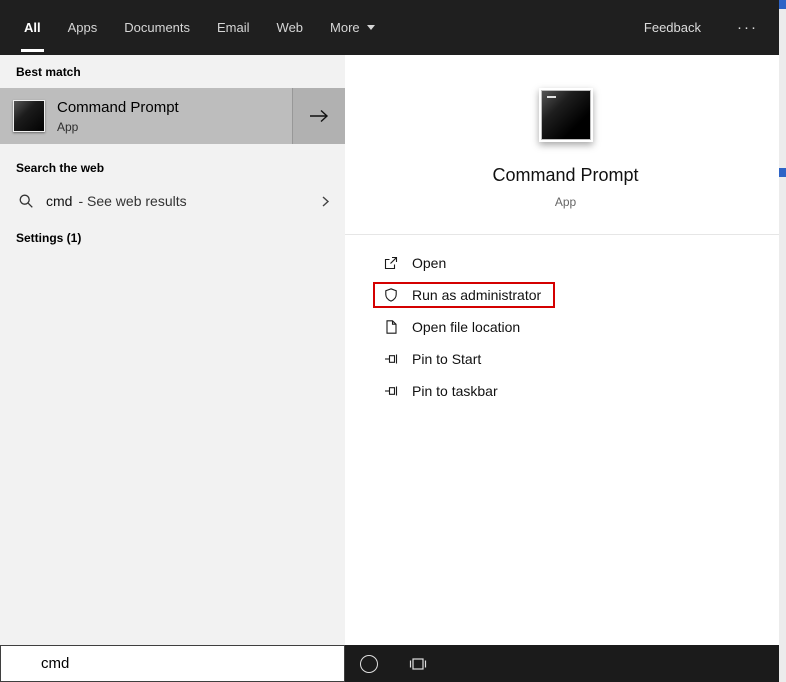 This screenshot has width=786, height=682. Describe the element at coordinates (579, 295) in the screenshot. I see `action-run-as-administrator: Run as administrator` at that location.